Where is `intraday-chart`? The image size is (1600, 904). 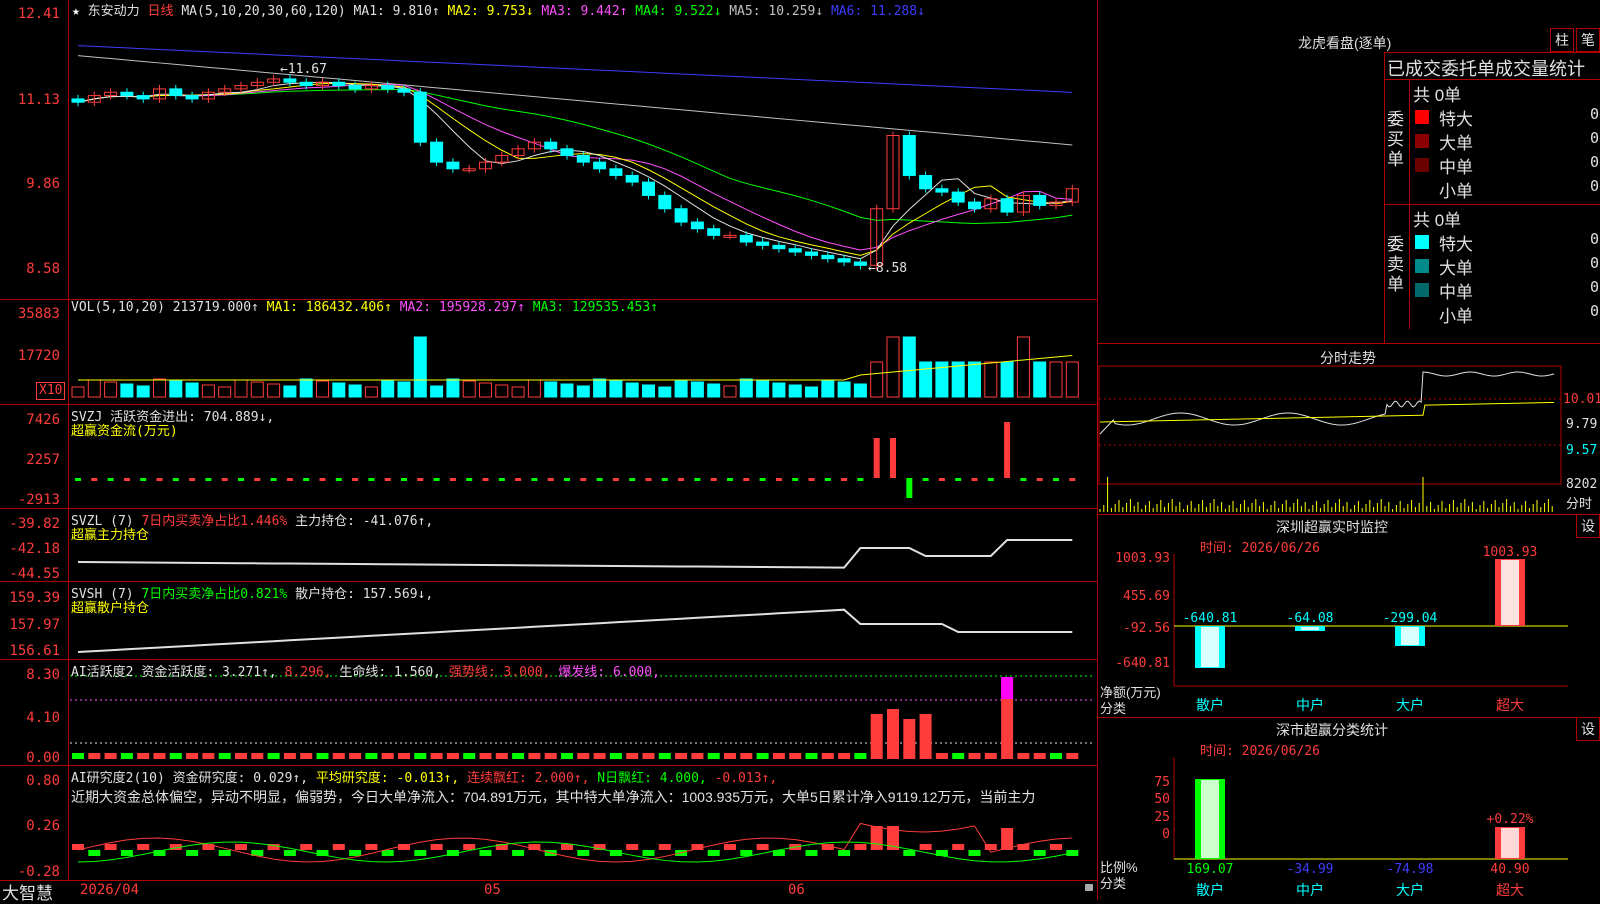 intraday-chart is located at coordinates (1349, 429).